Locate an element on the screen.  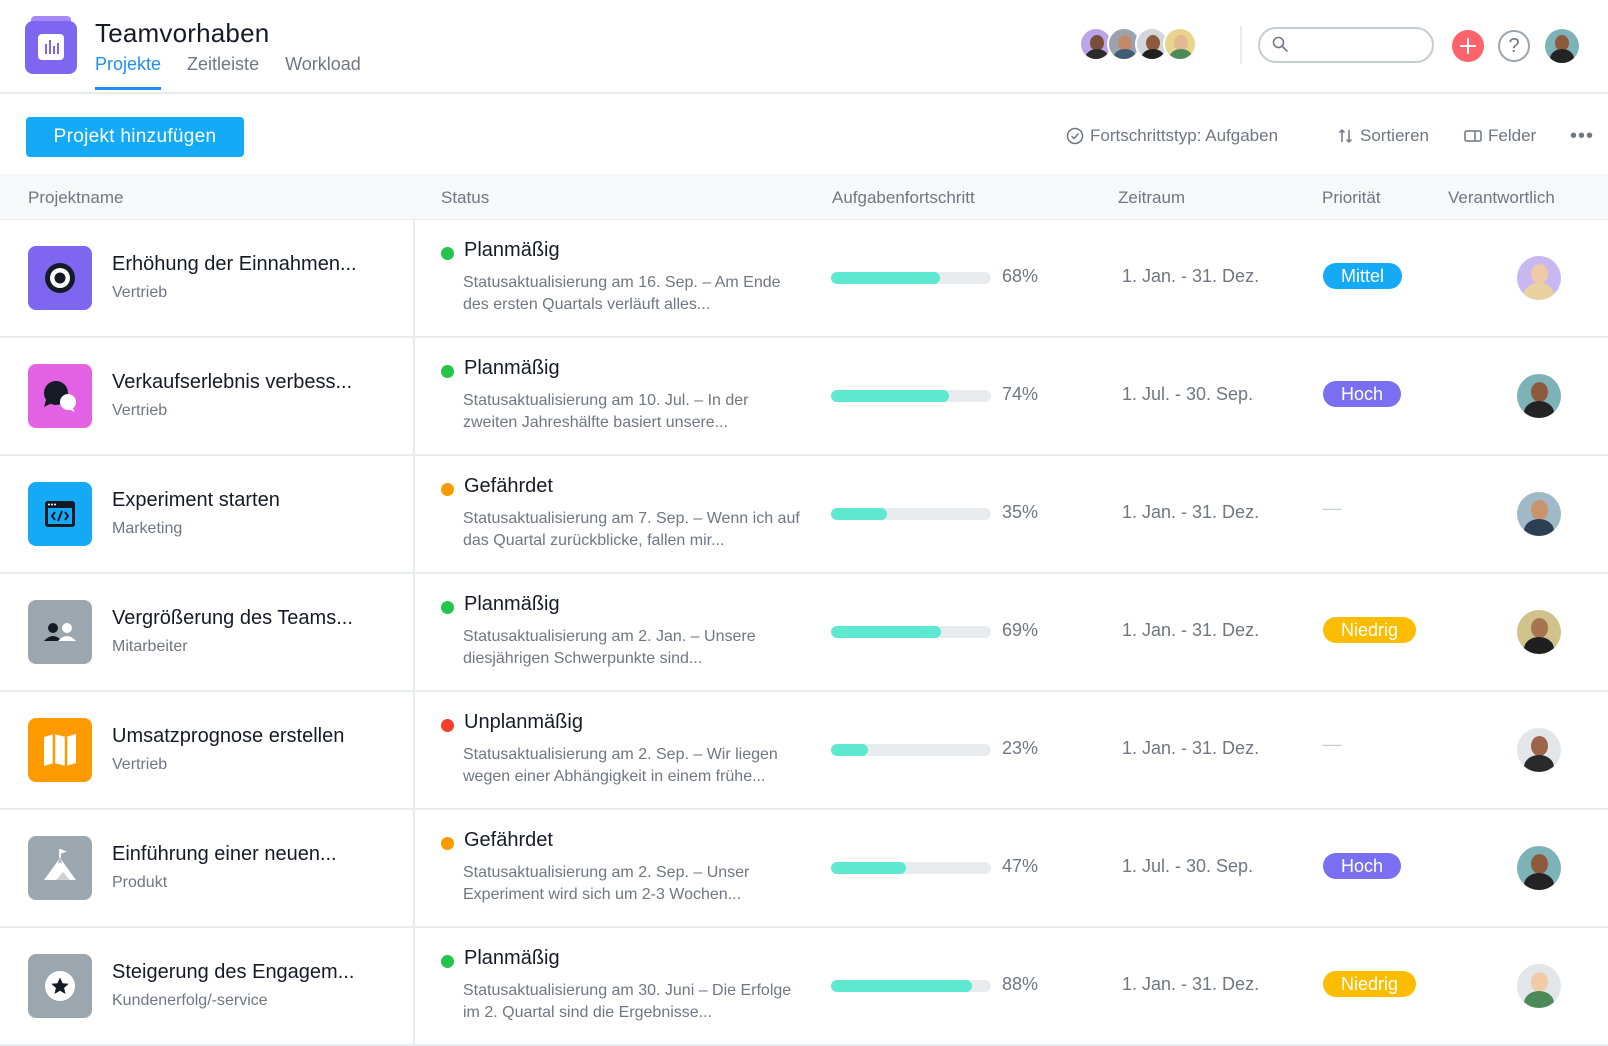
people-icon is located at coordinates (60, 632).